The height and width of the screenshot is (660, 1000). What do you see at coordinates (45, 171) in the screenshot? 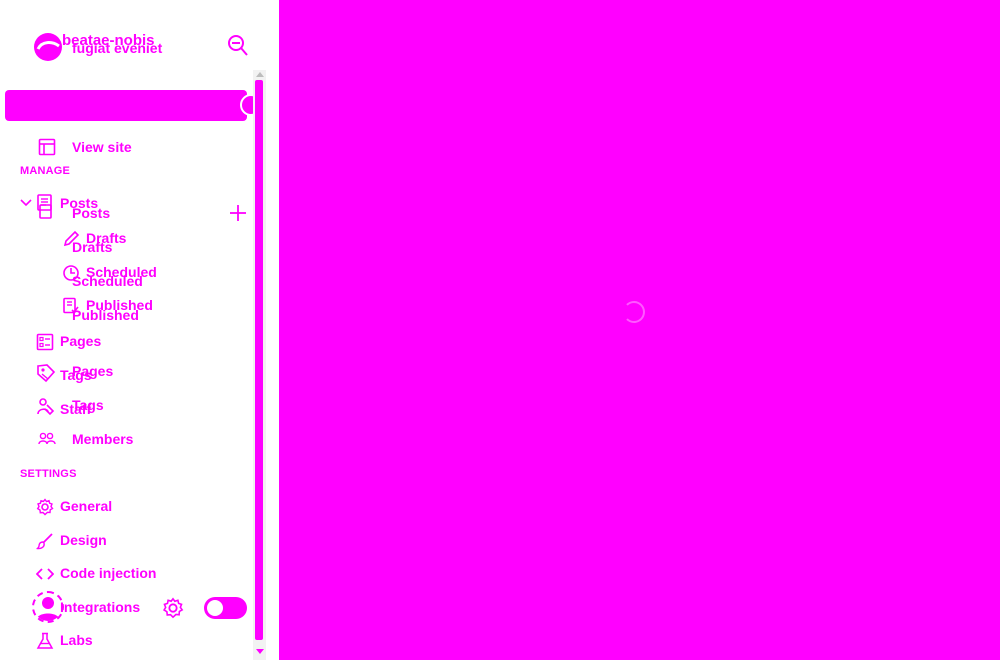
I see `manage-heading: MANAGE` at bounding box center [45, 171].